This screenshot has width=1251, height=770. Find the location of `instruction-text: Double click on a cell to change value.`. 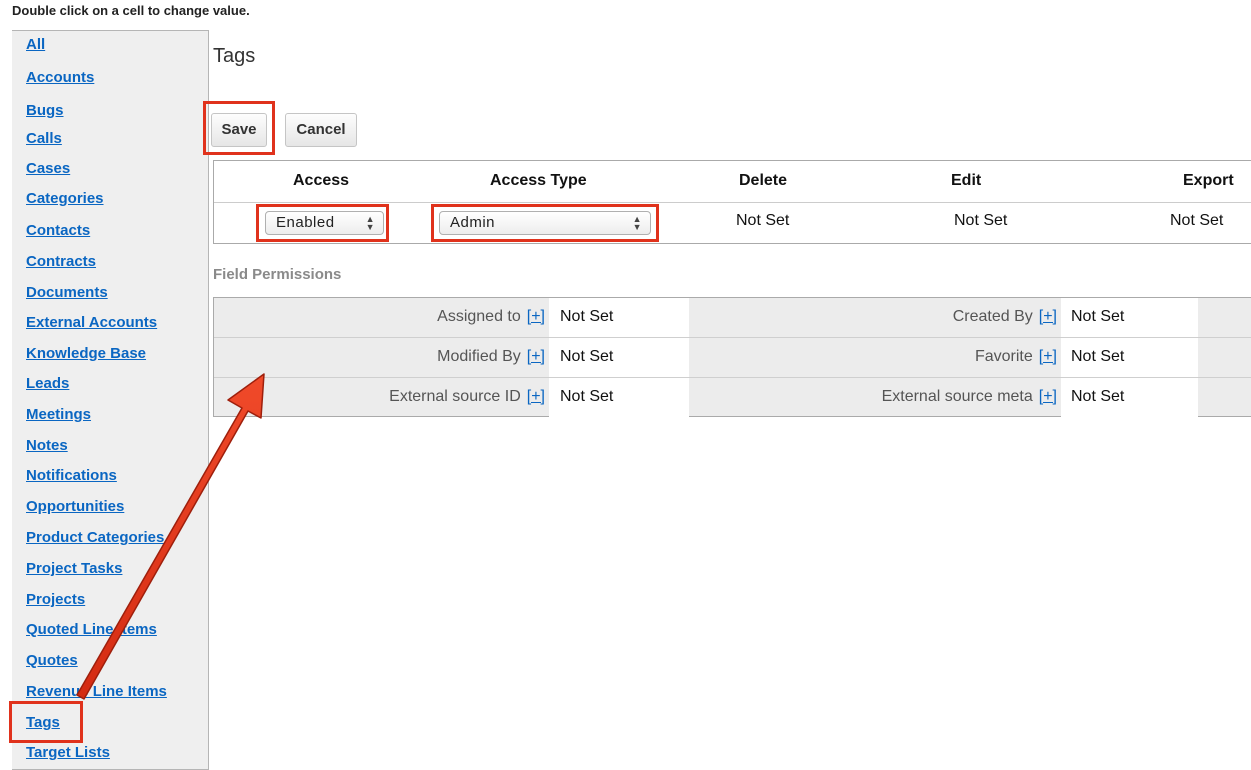

instruction-text: Double click on a cell to change value. is located at coordinates (131, 10).